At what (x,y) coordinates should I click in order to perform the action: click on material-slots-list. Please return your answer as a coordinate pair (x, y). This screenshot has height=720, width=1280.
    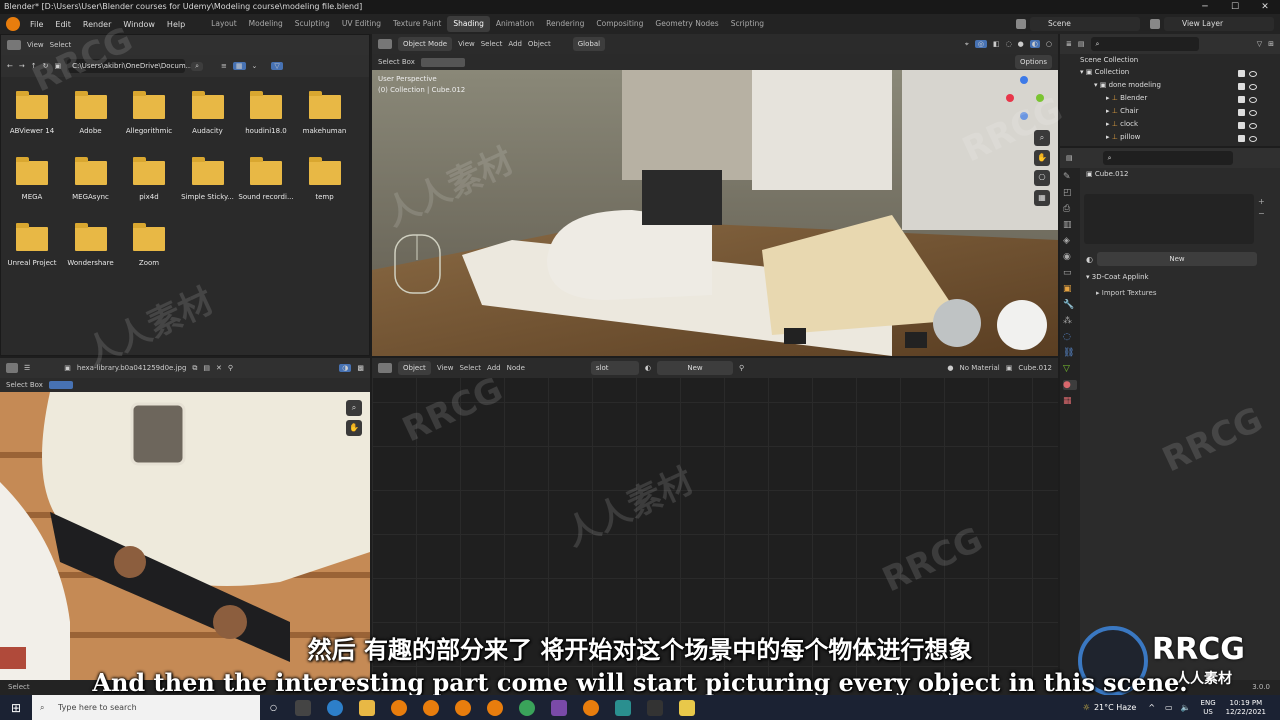
    Looking at the image, I should click on (1169, 219).